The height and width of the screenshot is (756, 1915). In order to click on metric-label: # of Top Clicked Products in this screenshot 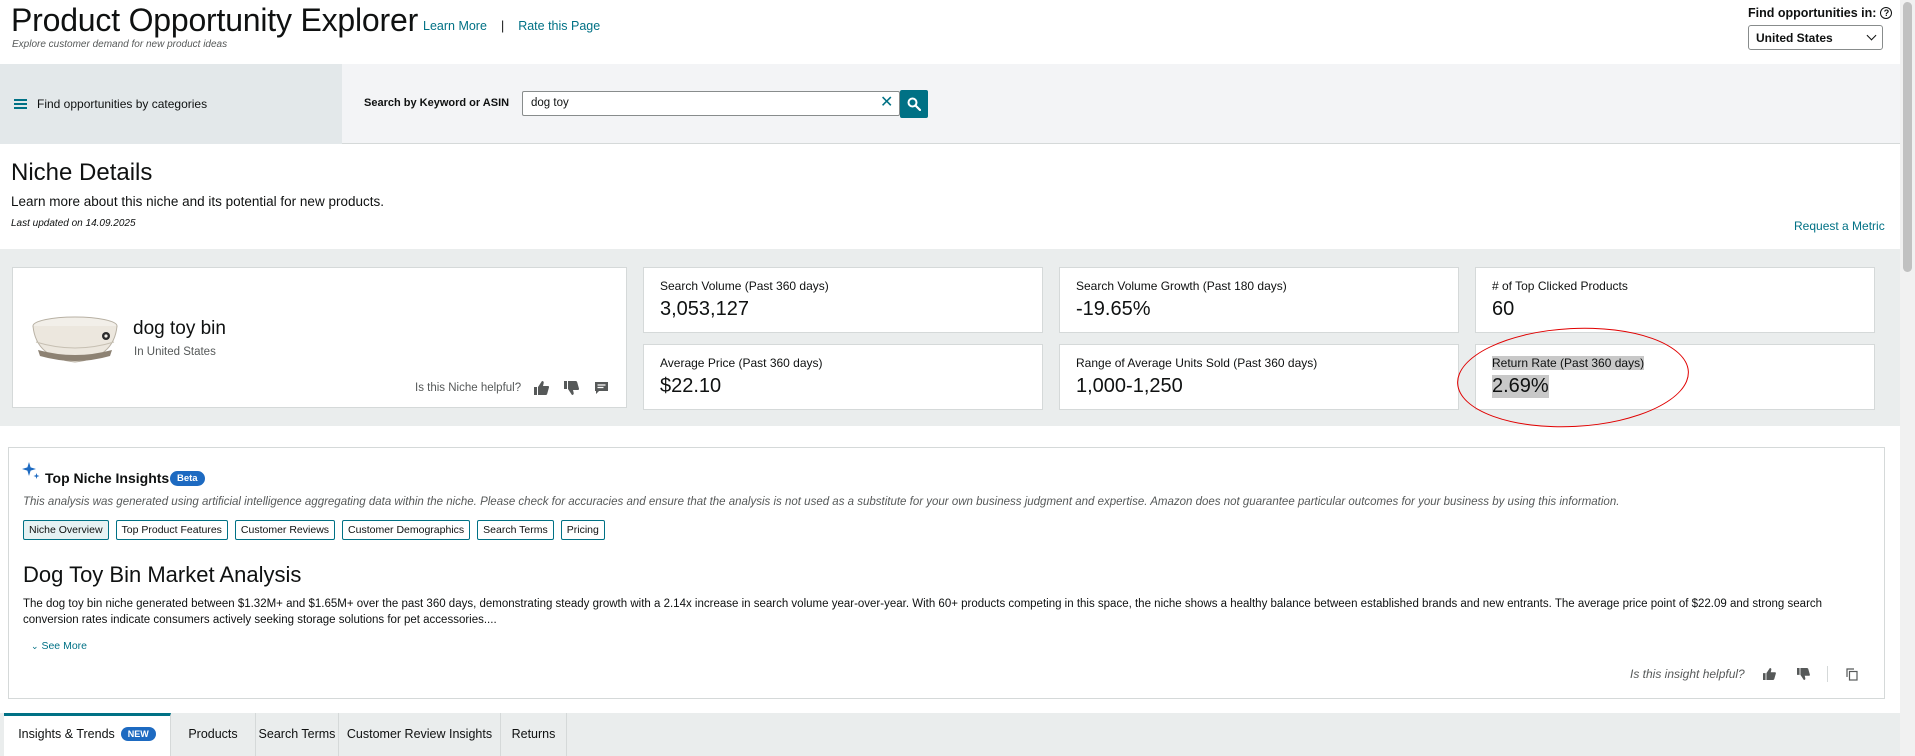, I will do `click(1560, 286)`.